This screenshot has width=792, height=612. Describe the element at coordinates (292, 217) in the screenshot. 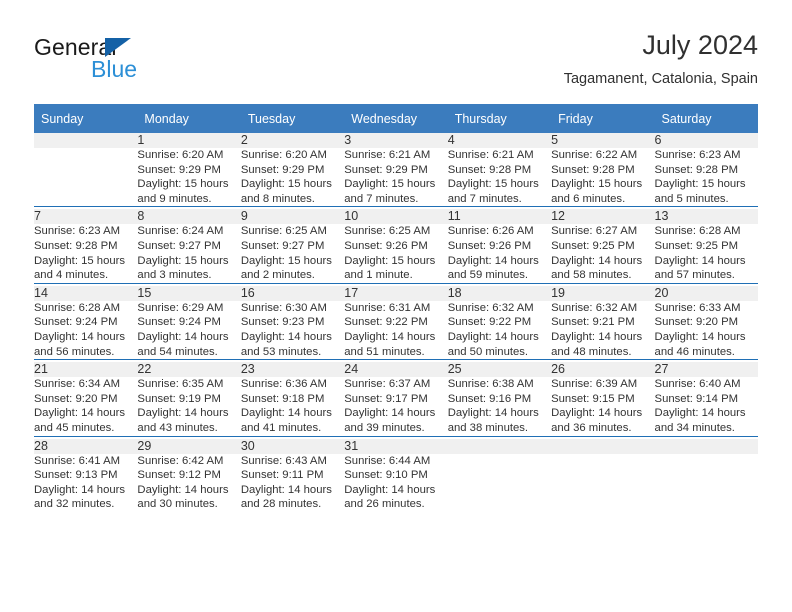

I see `day-number: 9` at that location.